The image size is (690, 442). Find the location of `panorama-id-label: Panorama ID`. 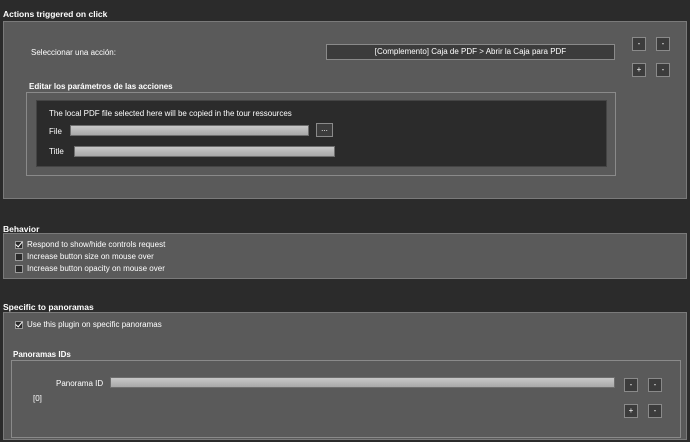

panorama-id-label: Panorama ID is located at coordinates (80, 383).